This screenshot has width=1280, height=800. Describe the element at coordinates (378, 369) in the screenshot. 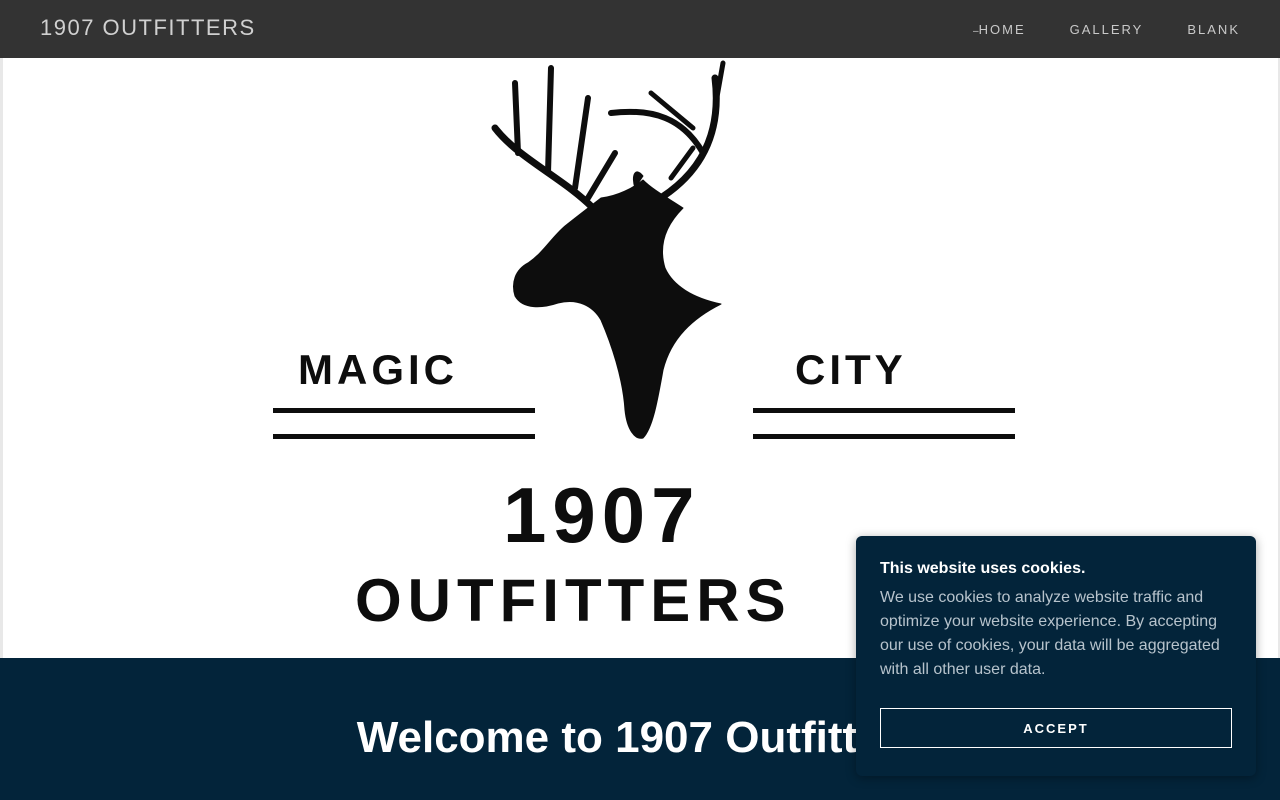

I see `logo-word-magic: MAGIC` at that location.